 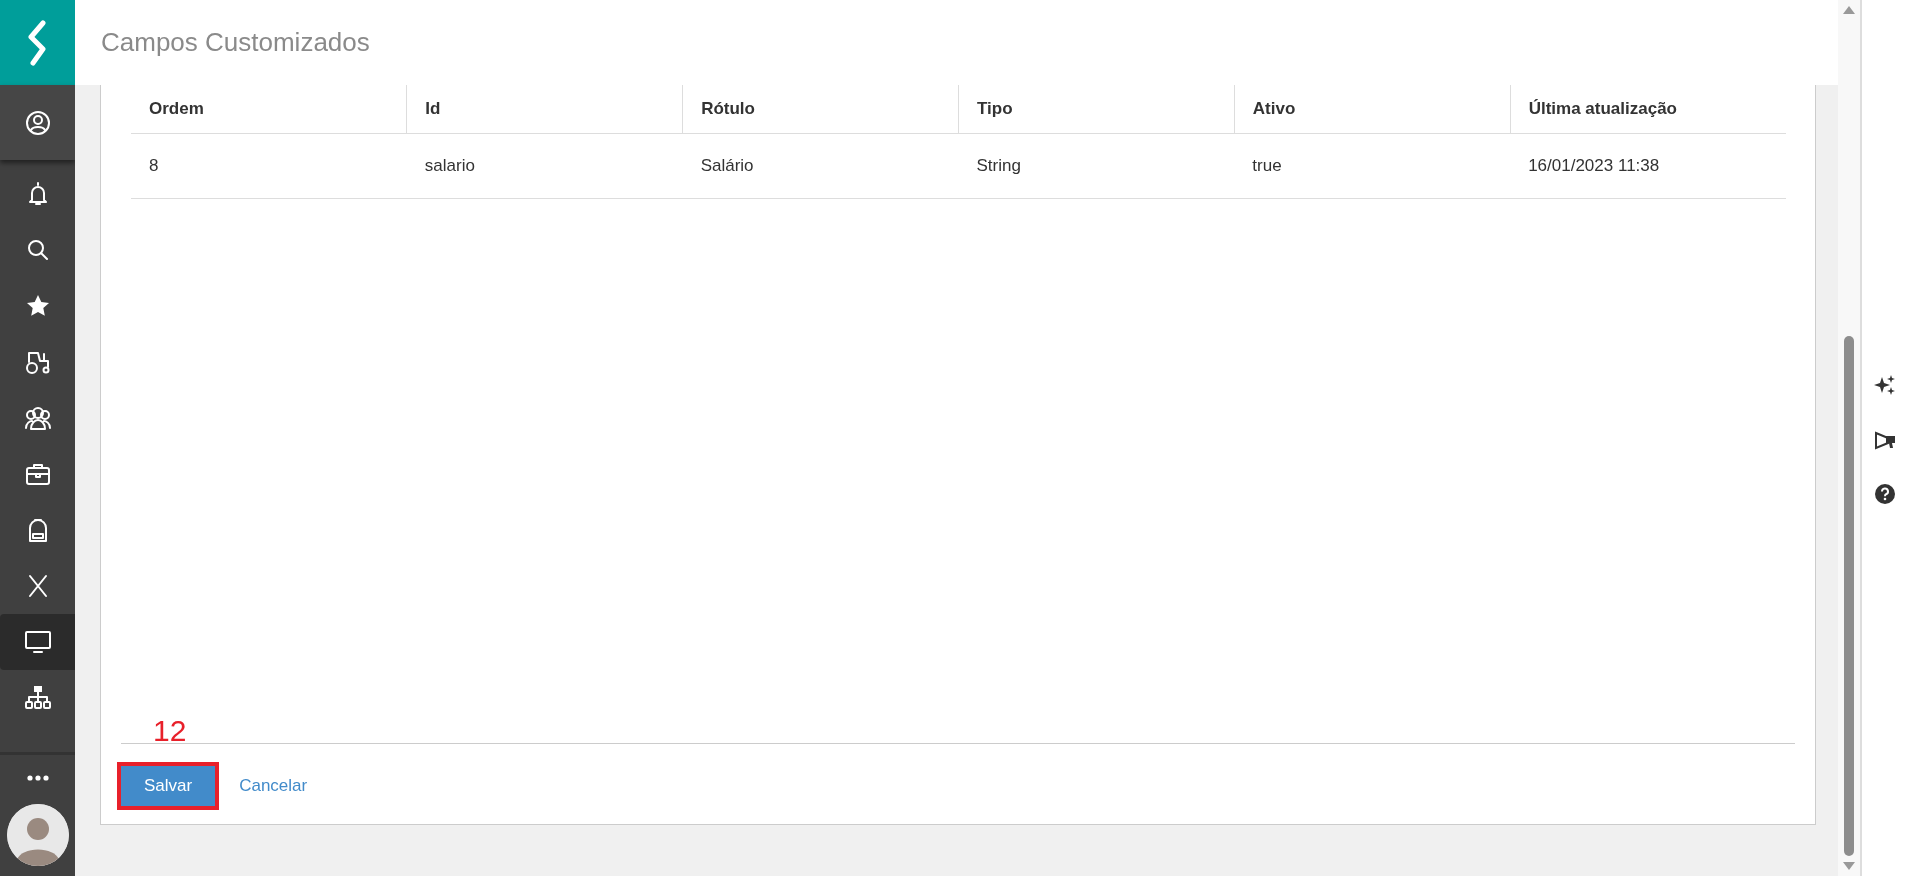 What do you see at coordinates (1372, 166) in the screenshot?
I see `table-cell: true` at bounding box center [1372, 166].